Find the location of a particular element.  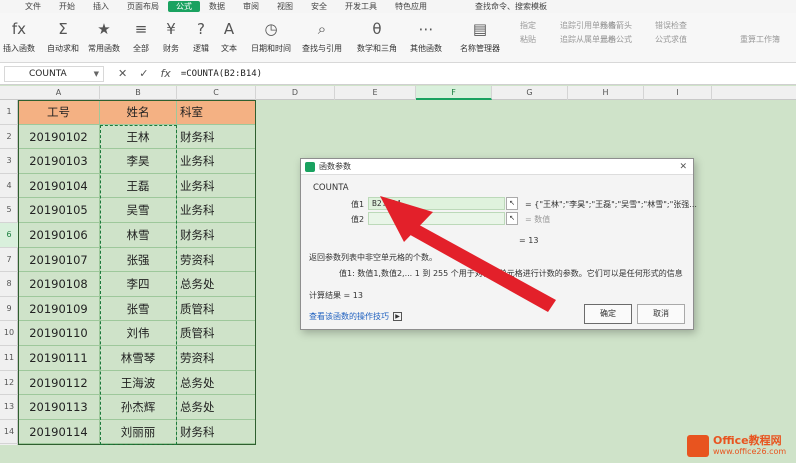

menu-item: 开始 is located at coordinates (67, 6).